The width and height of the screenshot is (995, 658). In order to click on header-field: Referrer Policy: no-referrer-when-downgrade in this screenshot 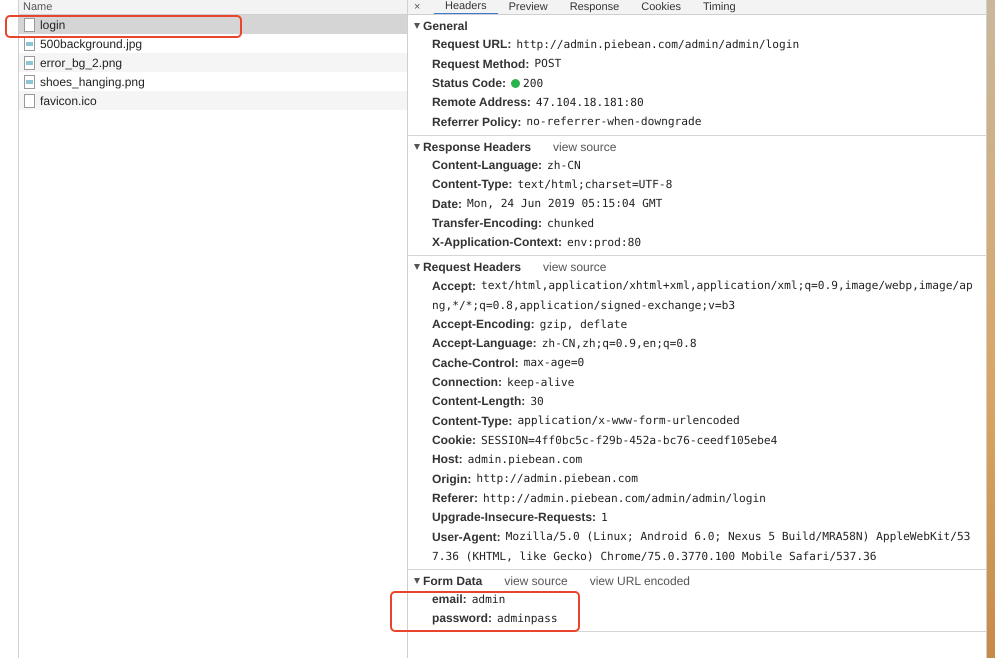, I will do `click(709, 122)`.